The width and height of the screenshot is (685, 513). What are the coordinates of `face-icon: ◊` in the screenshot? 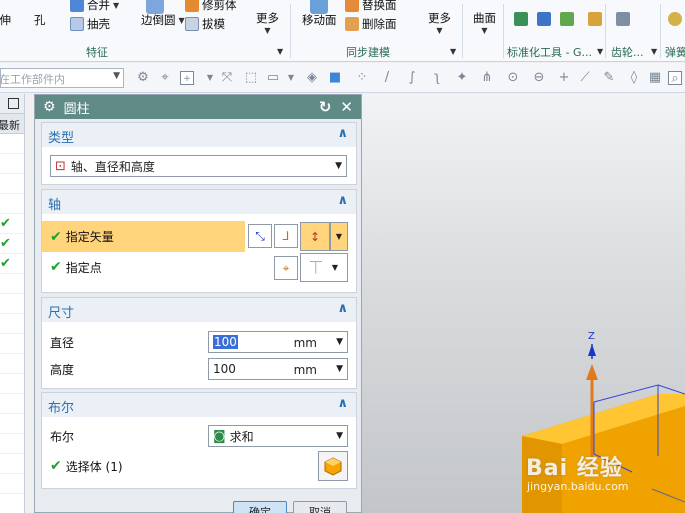 It's located at (634, 78).